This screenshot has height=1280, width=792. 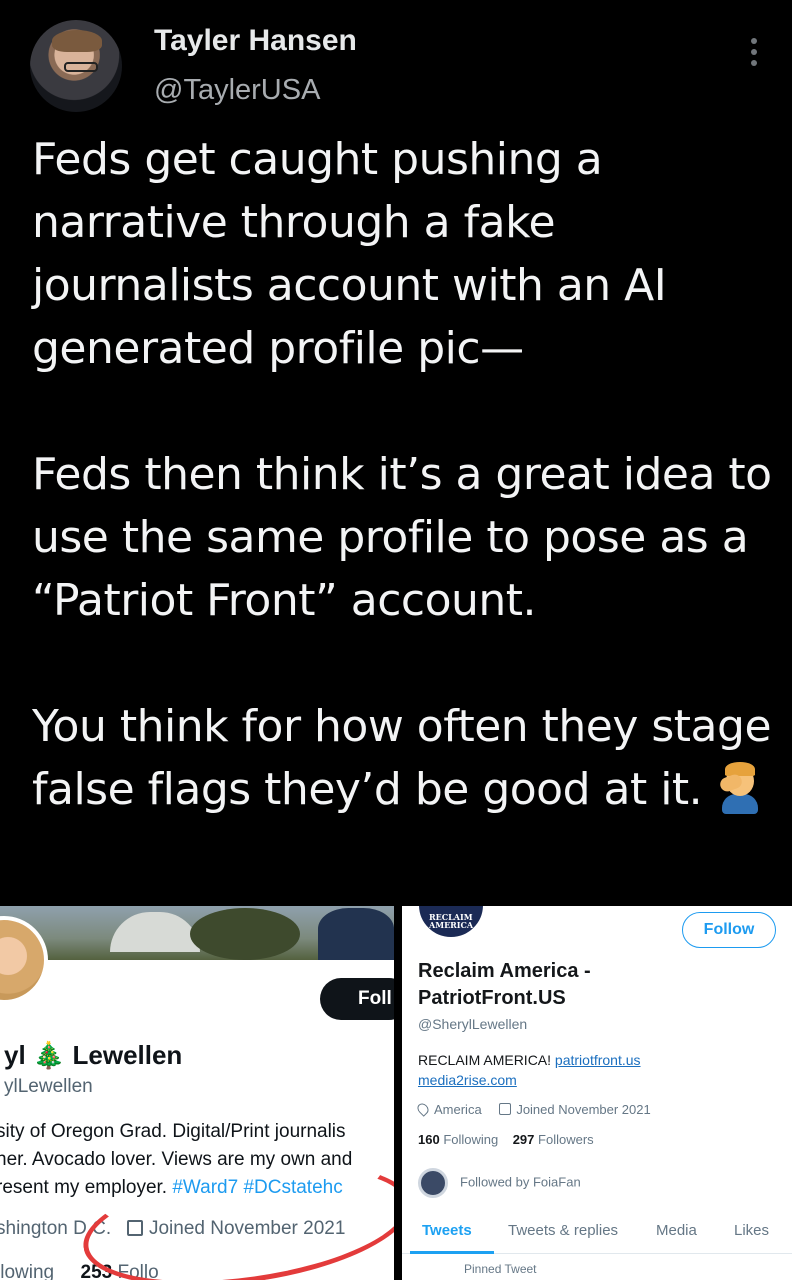 I want to click on author-avatar, so click(x=76, y=66).